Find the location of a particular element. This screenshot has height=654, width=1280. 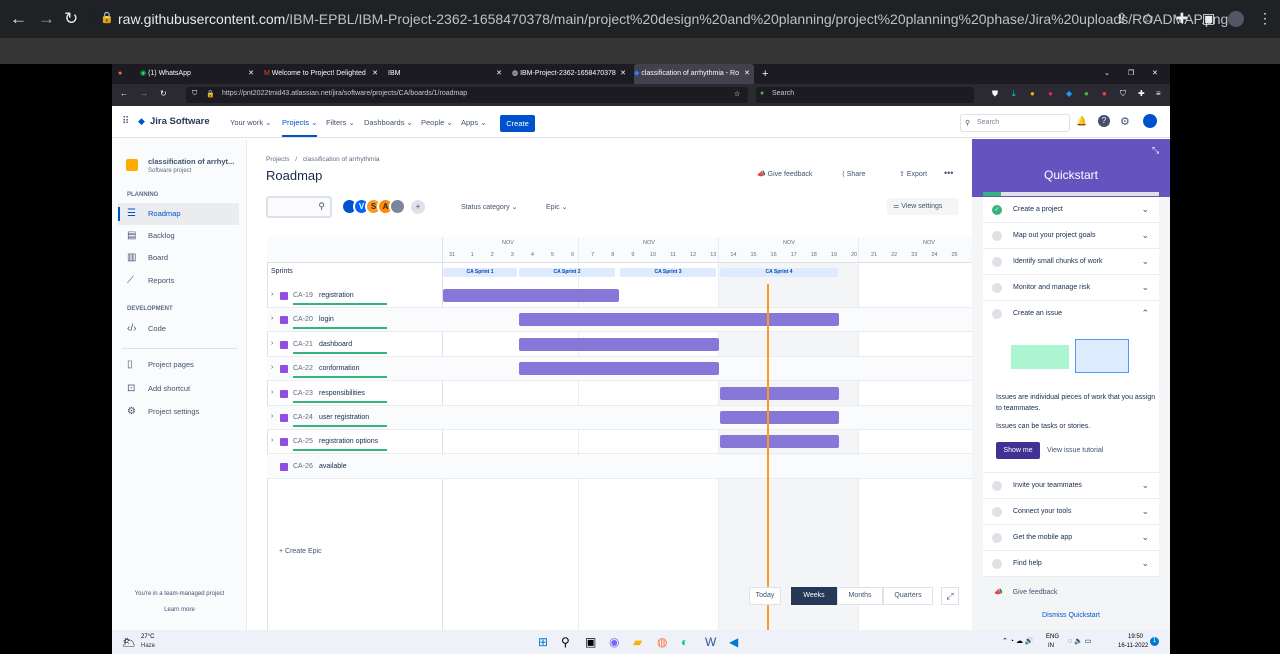

epic-key: CA-20 is located at coordinates (303, 319).